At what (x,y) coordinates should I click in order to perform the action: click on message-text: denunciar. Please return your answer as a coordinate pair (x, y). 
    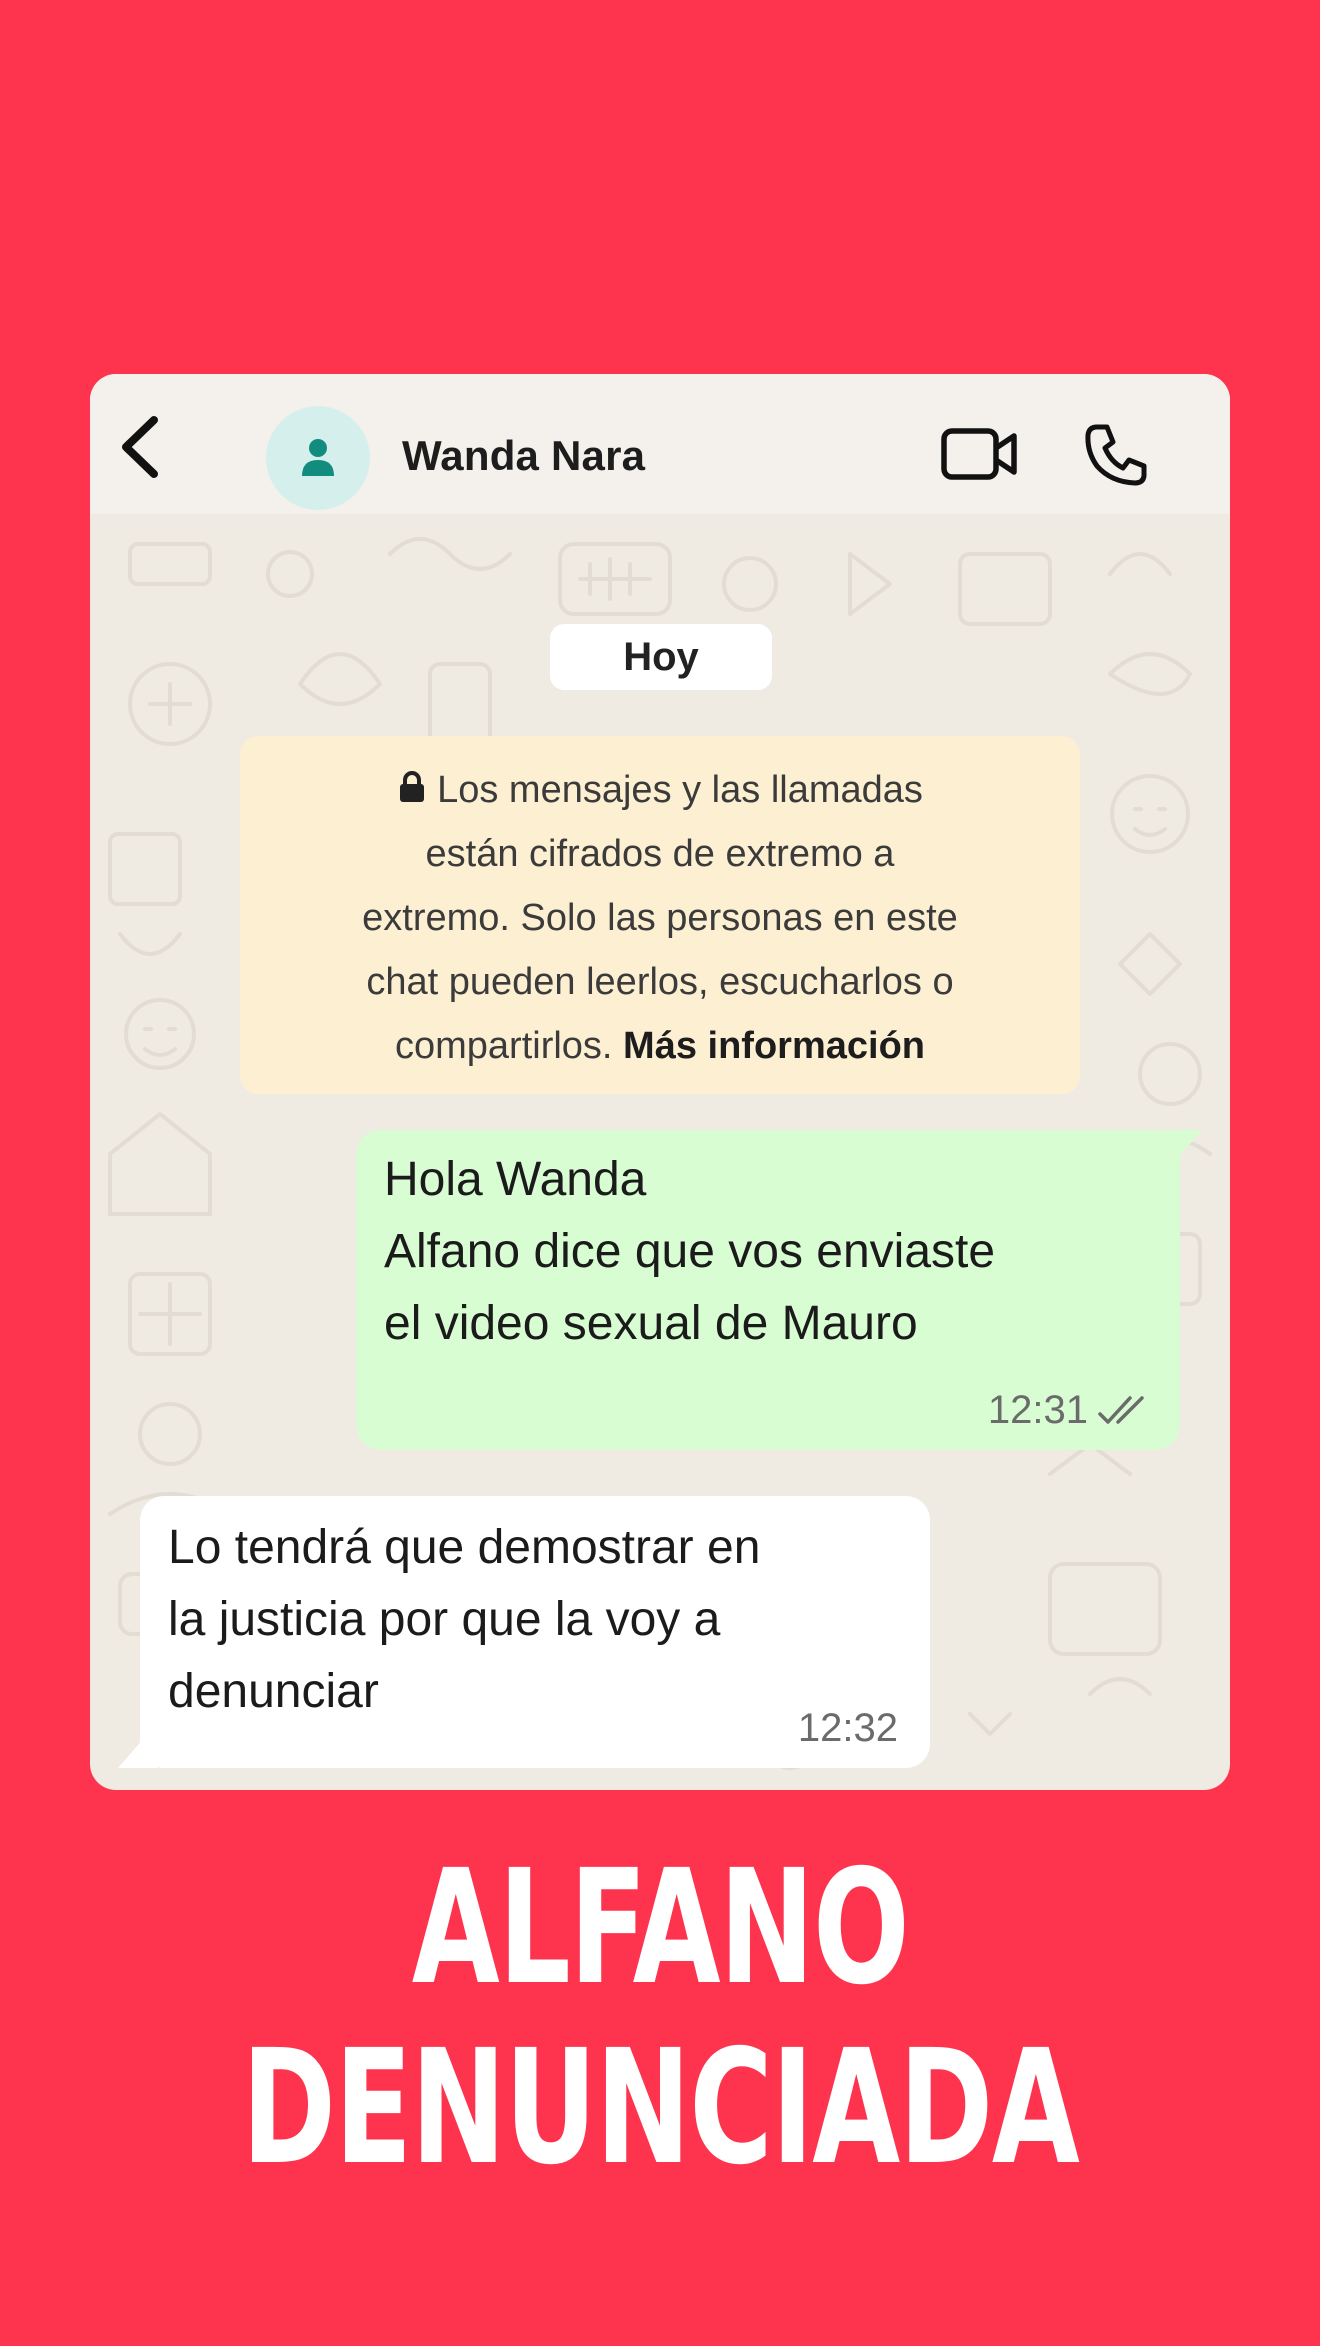
    Looking at the image, I should click on (273, 1691).